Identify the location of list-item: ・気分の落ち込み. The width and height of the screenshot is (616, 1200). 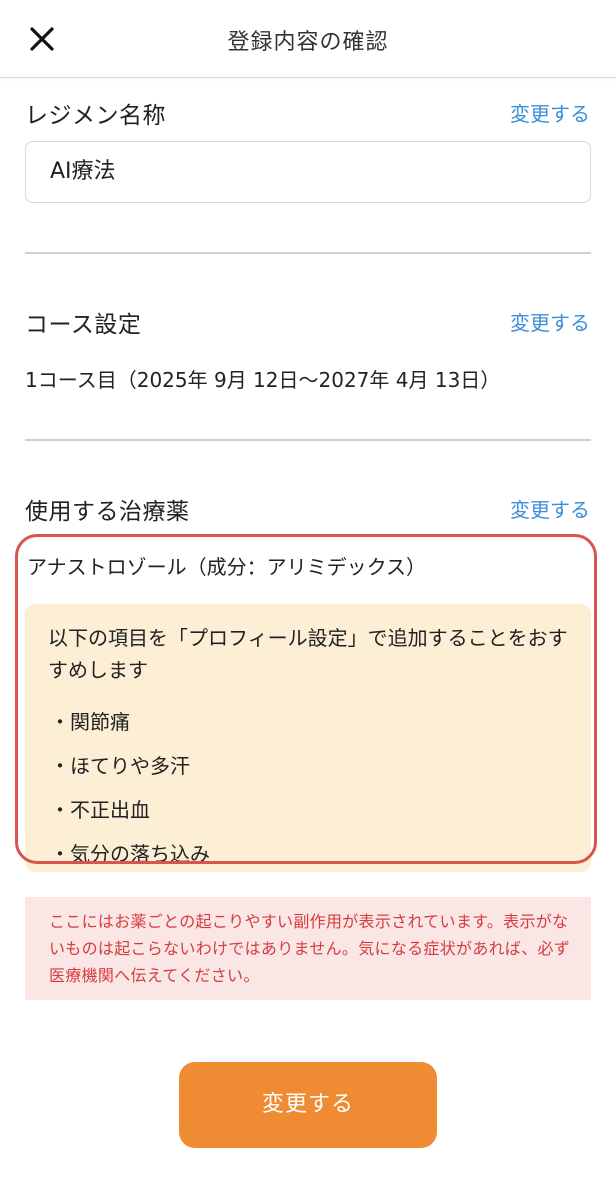
(130, 854).